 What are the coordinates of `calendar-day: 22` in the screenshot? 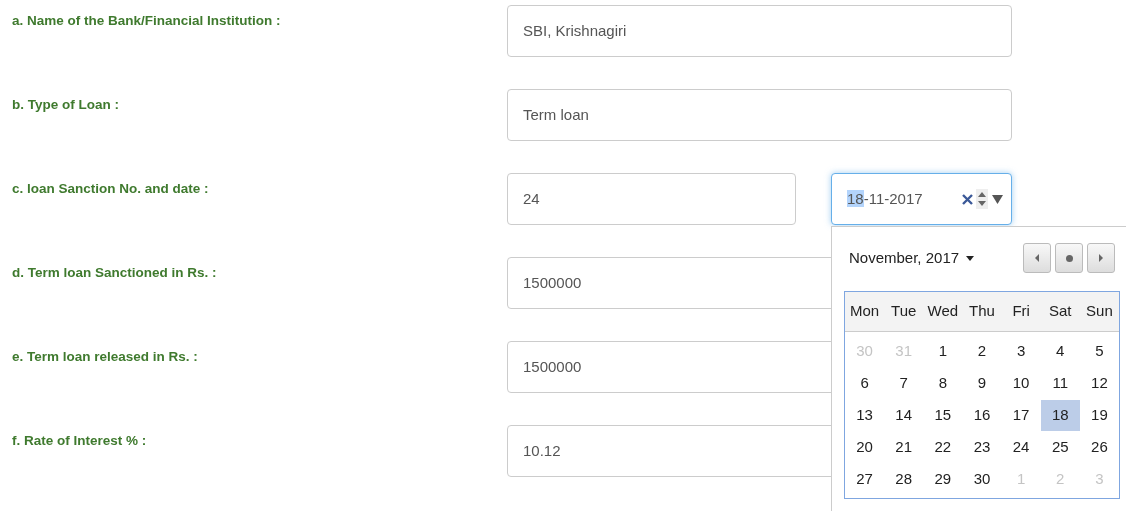 It's located at (943, 447).